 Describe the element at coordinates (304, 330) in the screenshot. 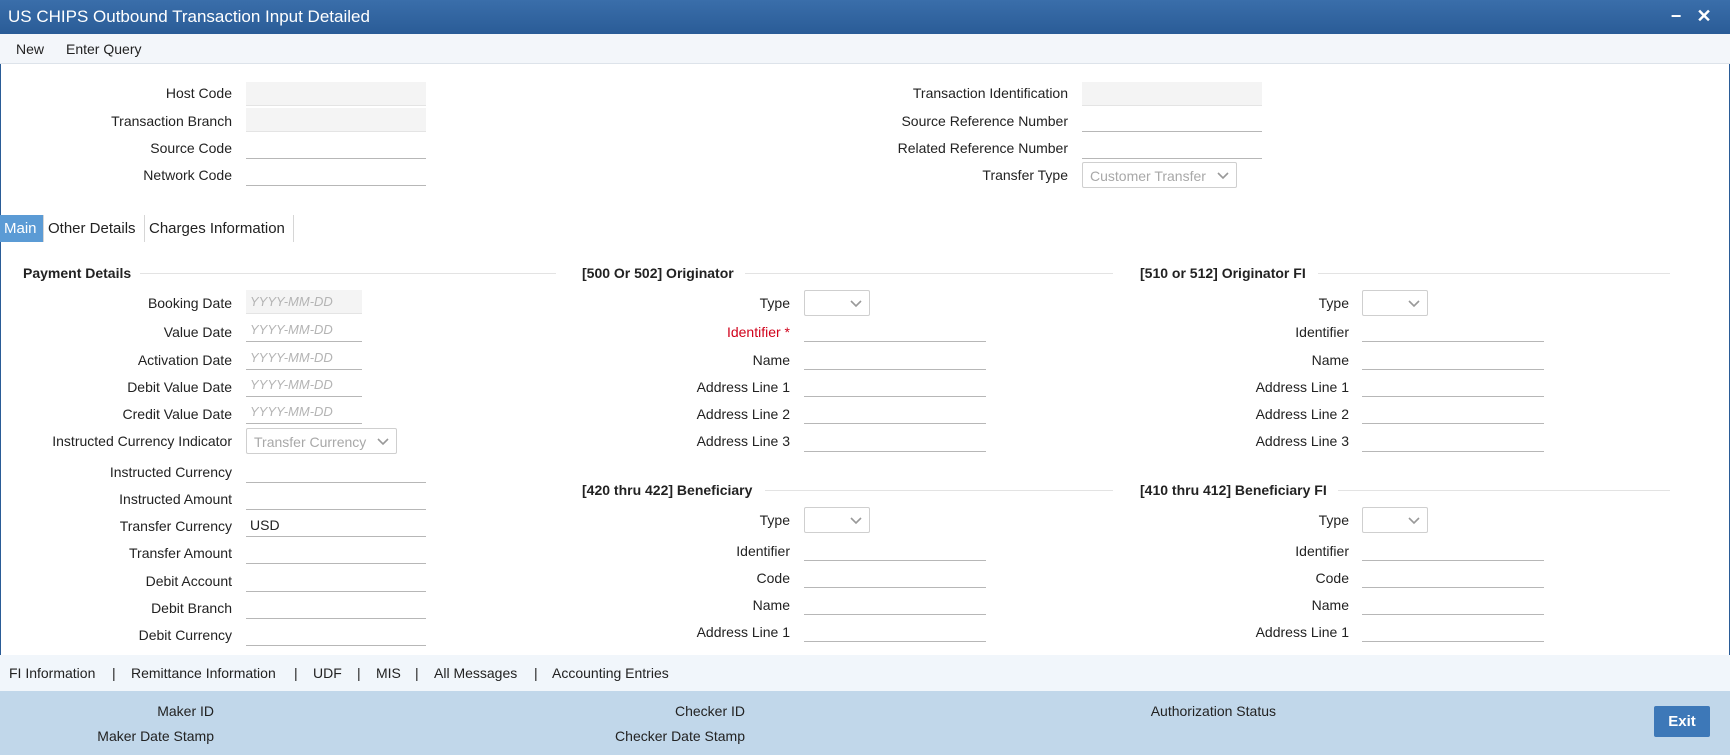

I see `value-date-field: YYYY-MM-DD` at that location.